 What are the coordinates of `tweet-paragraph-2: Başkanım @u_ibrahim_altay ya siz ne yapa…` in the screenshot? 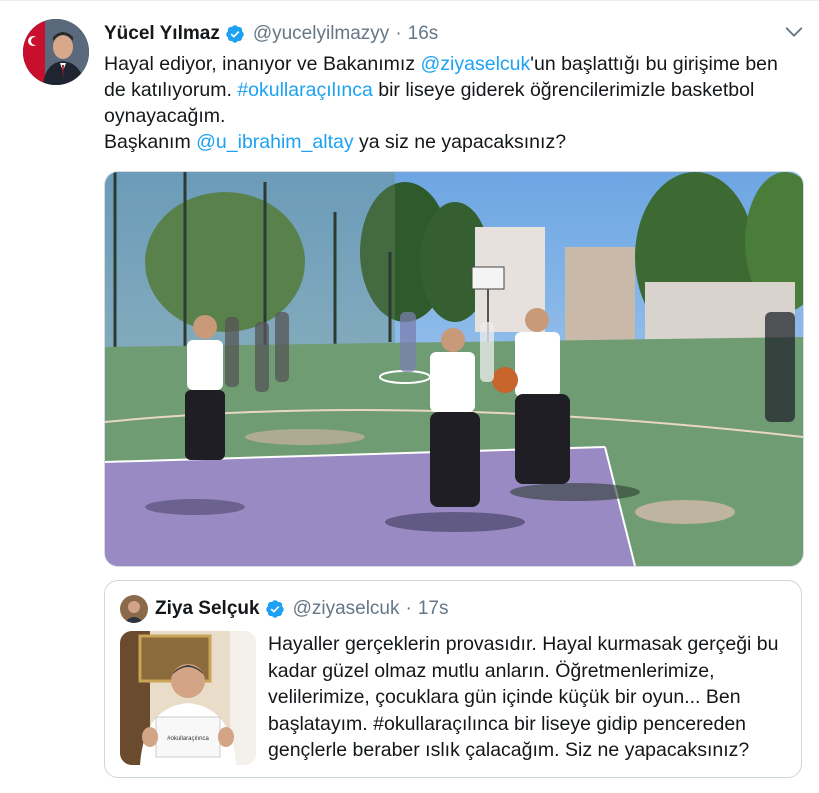 It's located at (449, 142).